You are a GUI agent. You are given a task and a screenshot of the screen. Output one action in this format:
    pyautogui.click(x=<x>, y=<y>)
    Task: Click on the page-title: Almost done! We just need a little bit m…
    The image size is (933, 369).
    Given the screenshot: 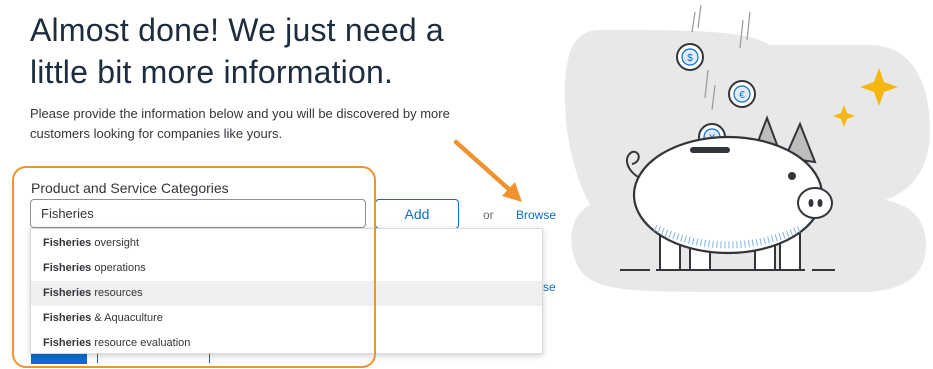 What is the action you would take?
    pyautogui.click(x=237, y=51)
    